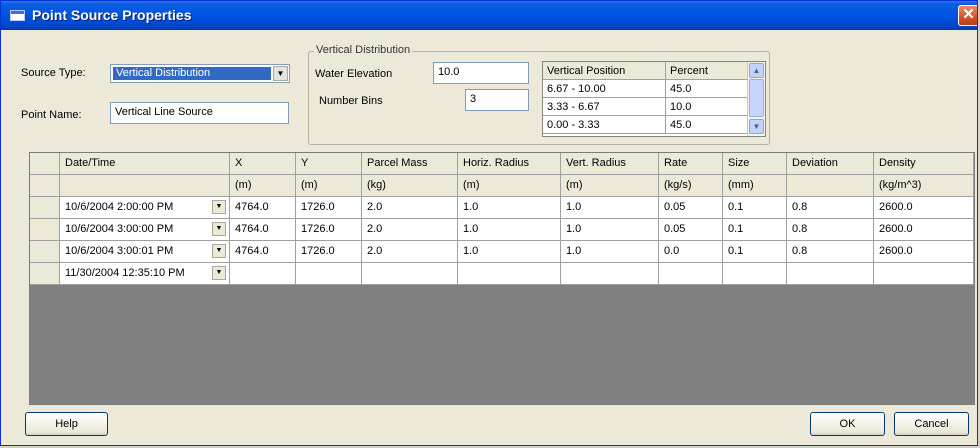 This screenshot has height=448, width=980. What do you see at coordinates (354, 74) in the screenshot?
I see `water-elevation-label: Water Elevation` at bounding box center [354, 74].